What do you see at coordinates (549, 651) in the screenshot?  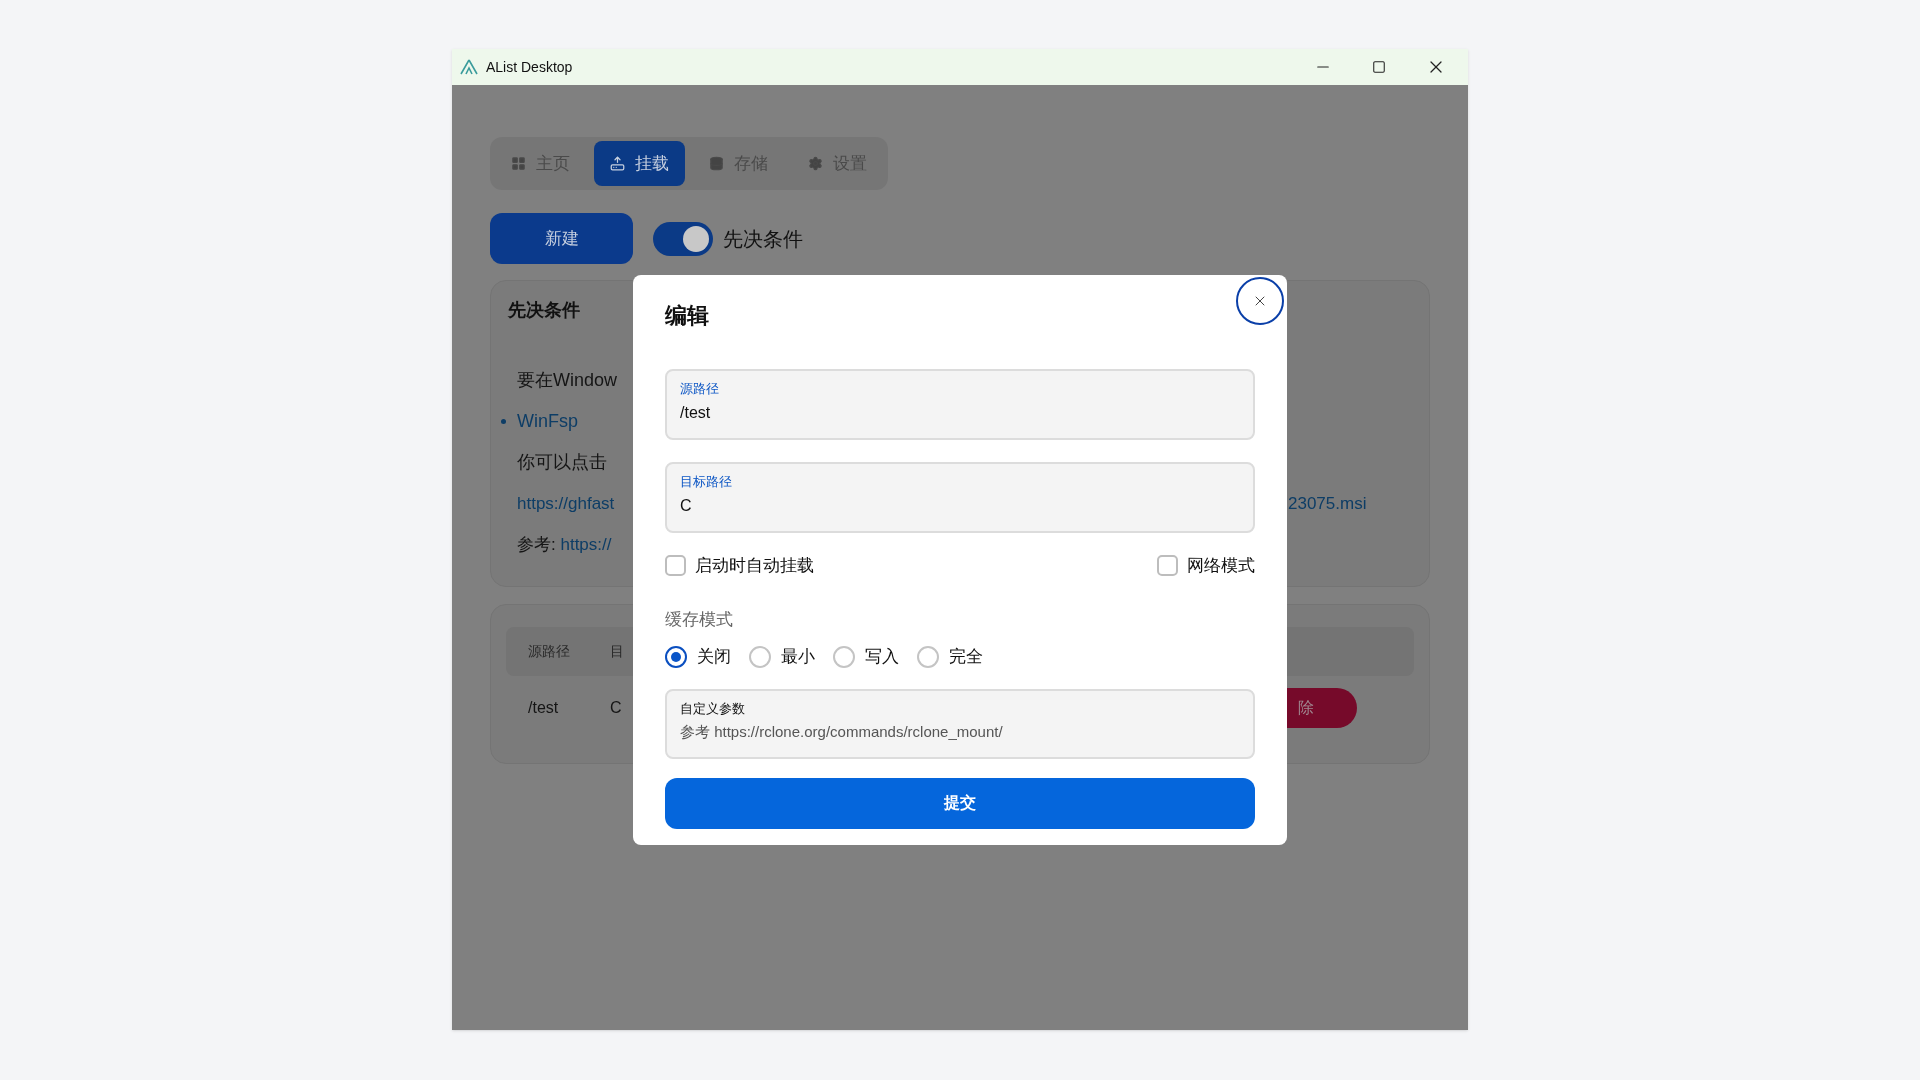 I see `column-header: 源路径` at bounding box center [549, 651].